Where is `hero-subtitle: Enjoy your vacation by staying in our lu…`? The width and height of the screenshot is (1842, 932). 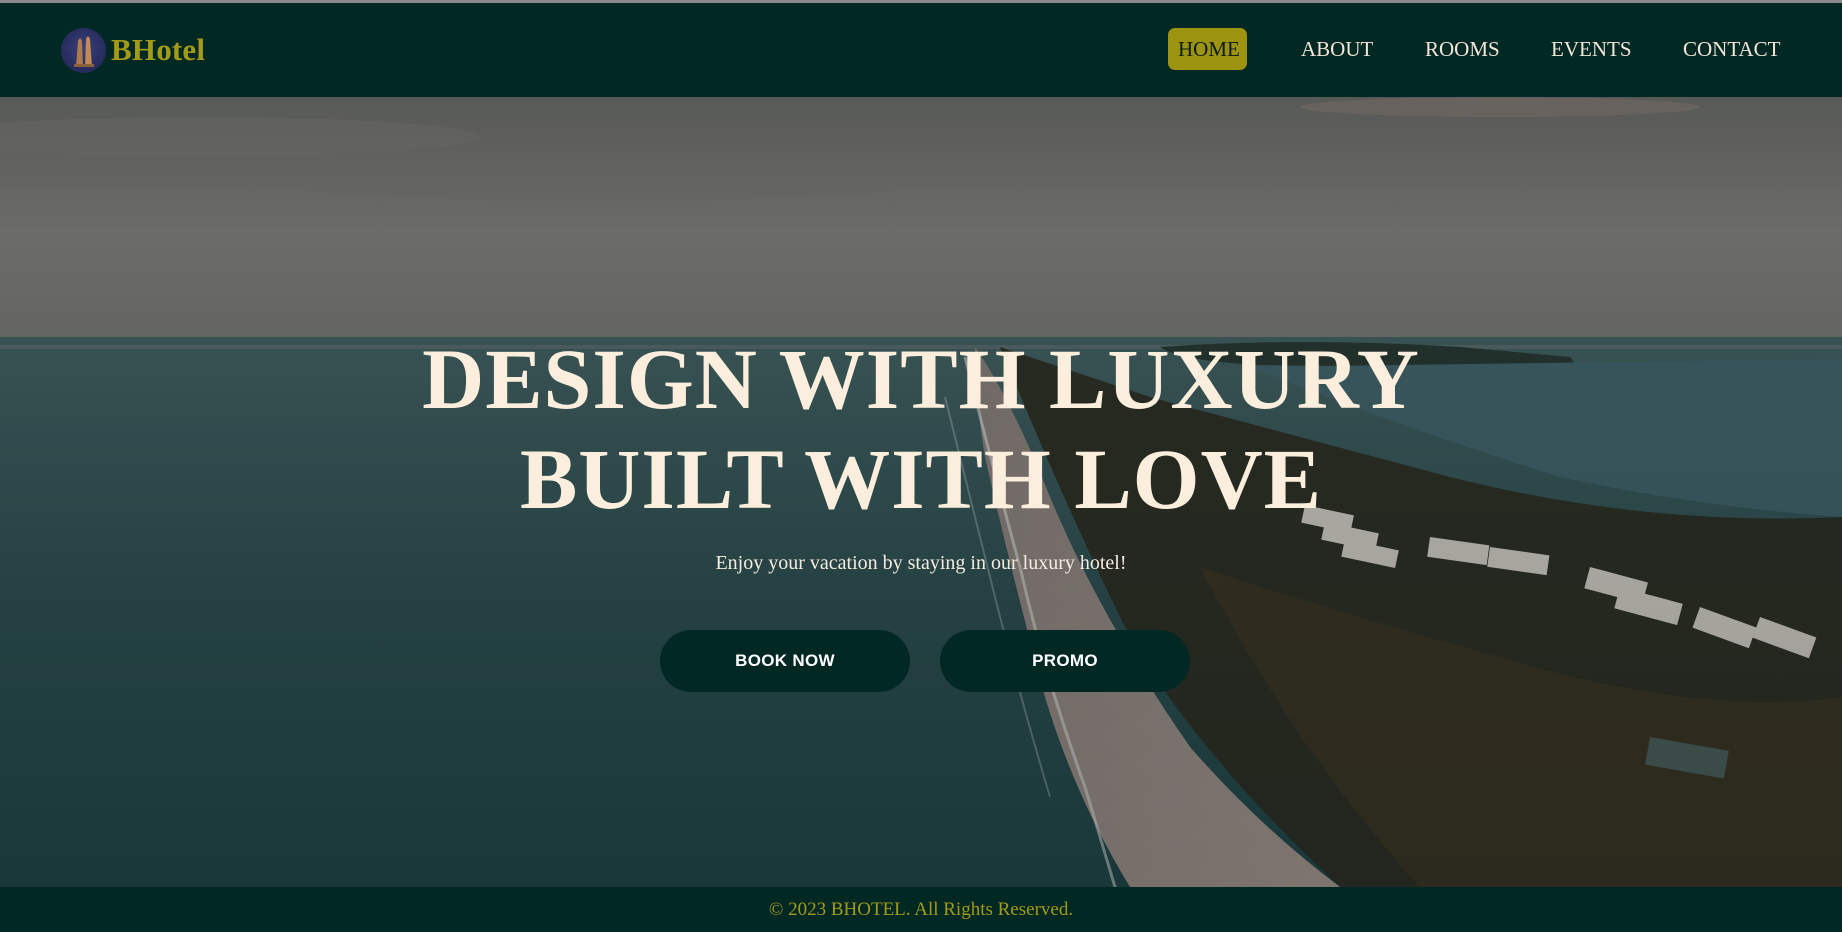 hero-subtitle: Enjoy your vacation by staying in our lu… is located at coordinates (921, 563).